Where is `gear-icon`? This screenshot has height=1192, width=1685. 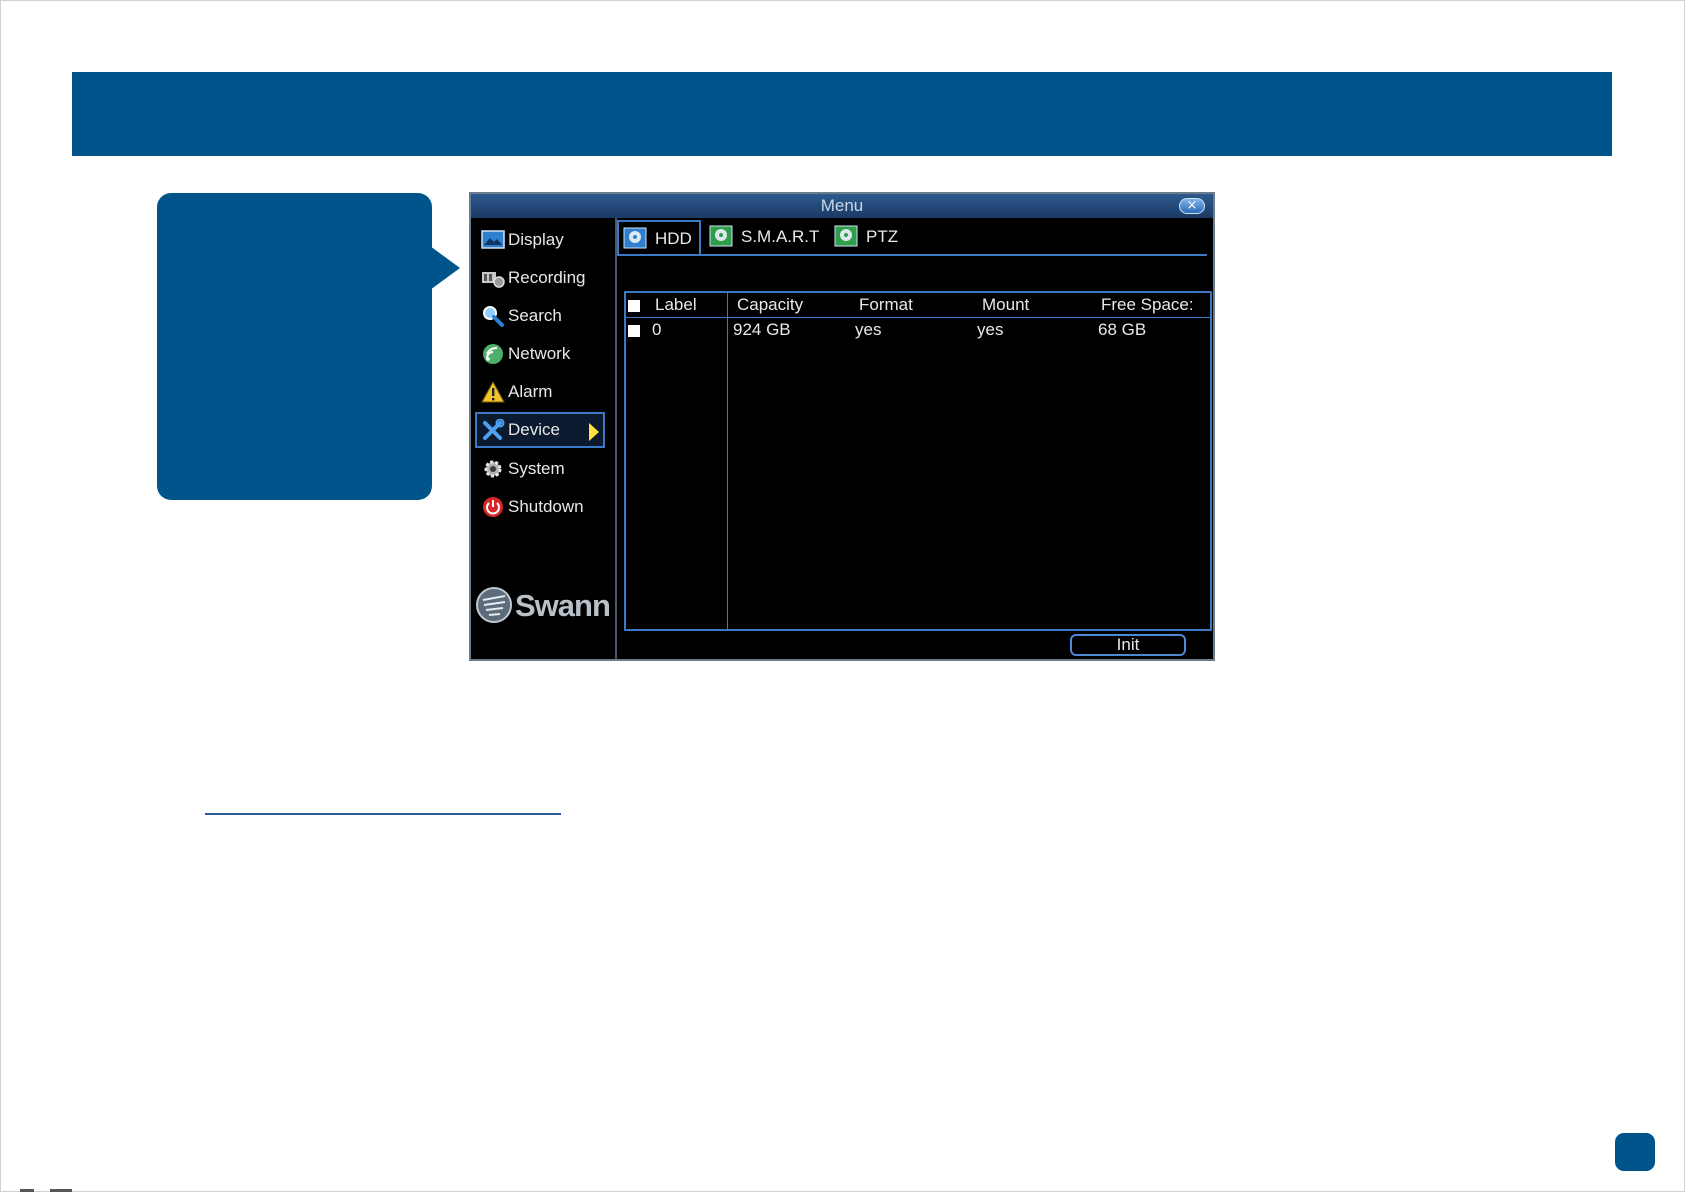 gear-icon is located at coordinates (493, 469).